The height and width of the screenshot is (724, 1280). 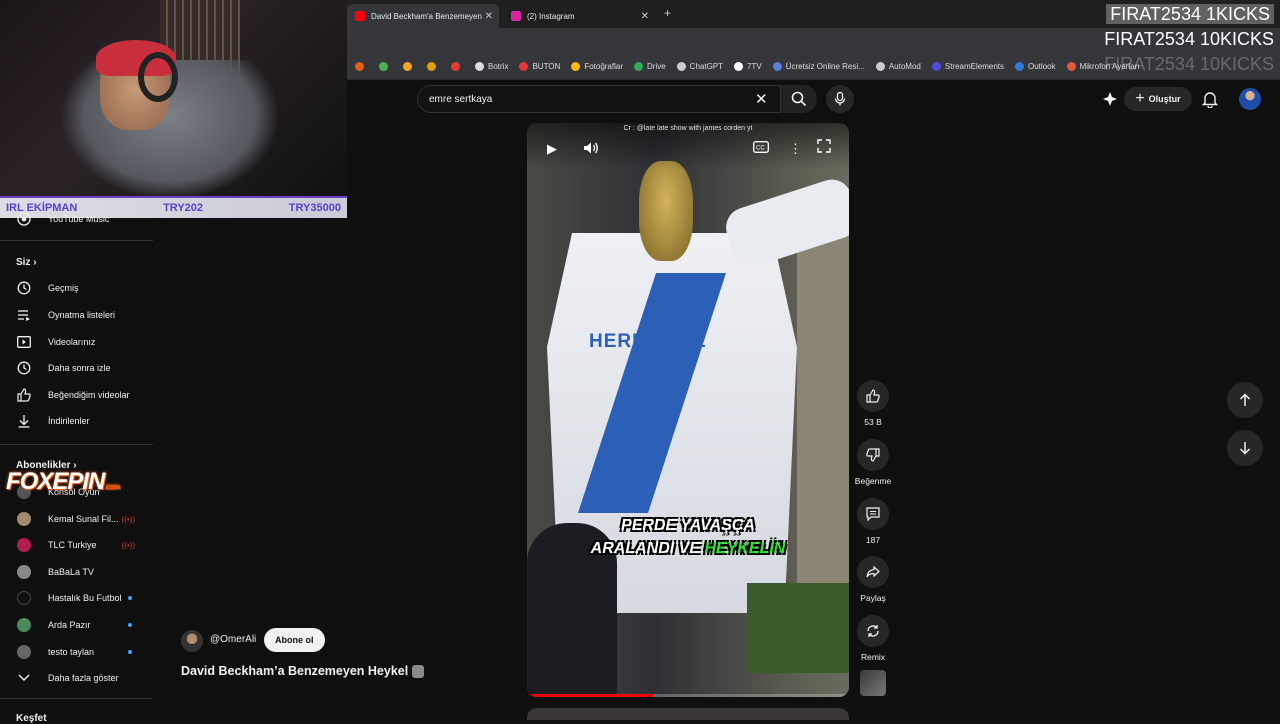 What do you see at coordinates (688, 548) in the screenshot?
I see `subtitle-line-2: ARALANDI VE HEYKELİN` at bounding box center [688, 548].